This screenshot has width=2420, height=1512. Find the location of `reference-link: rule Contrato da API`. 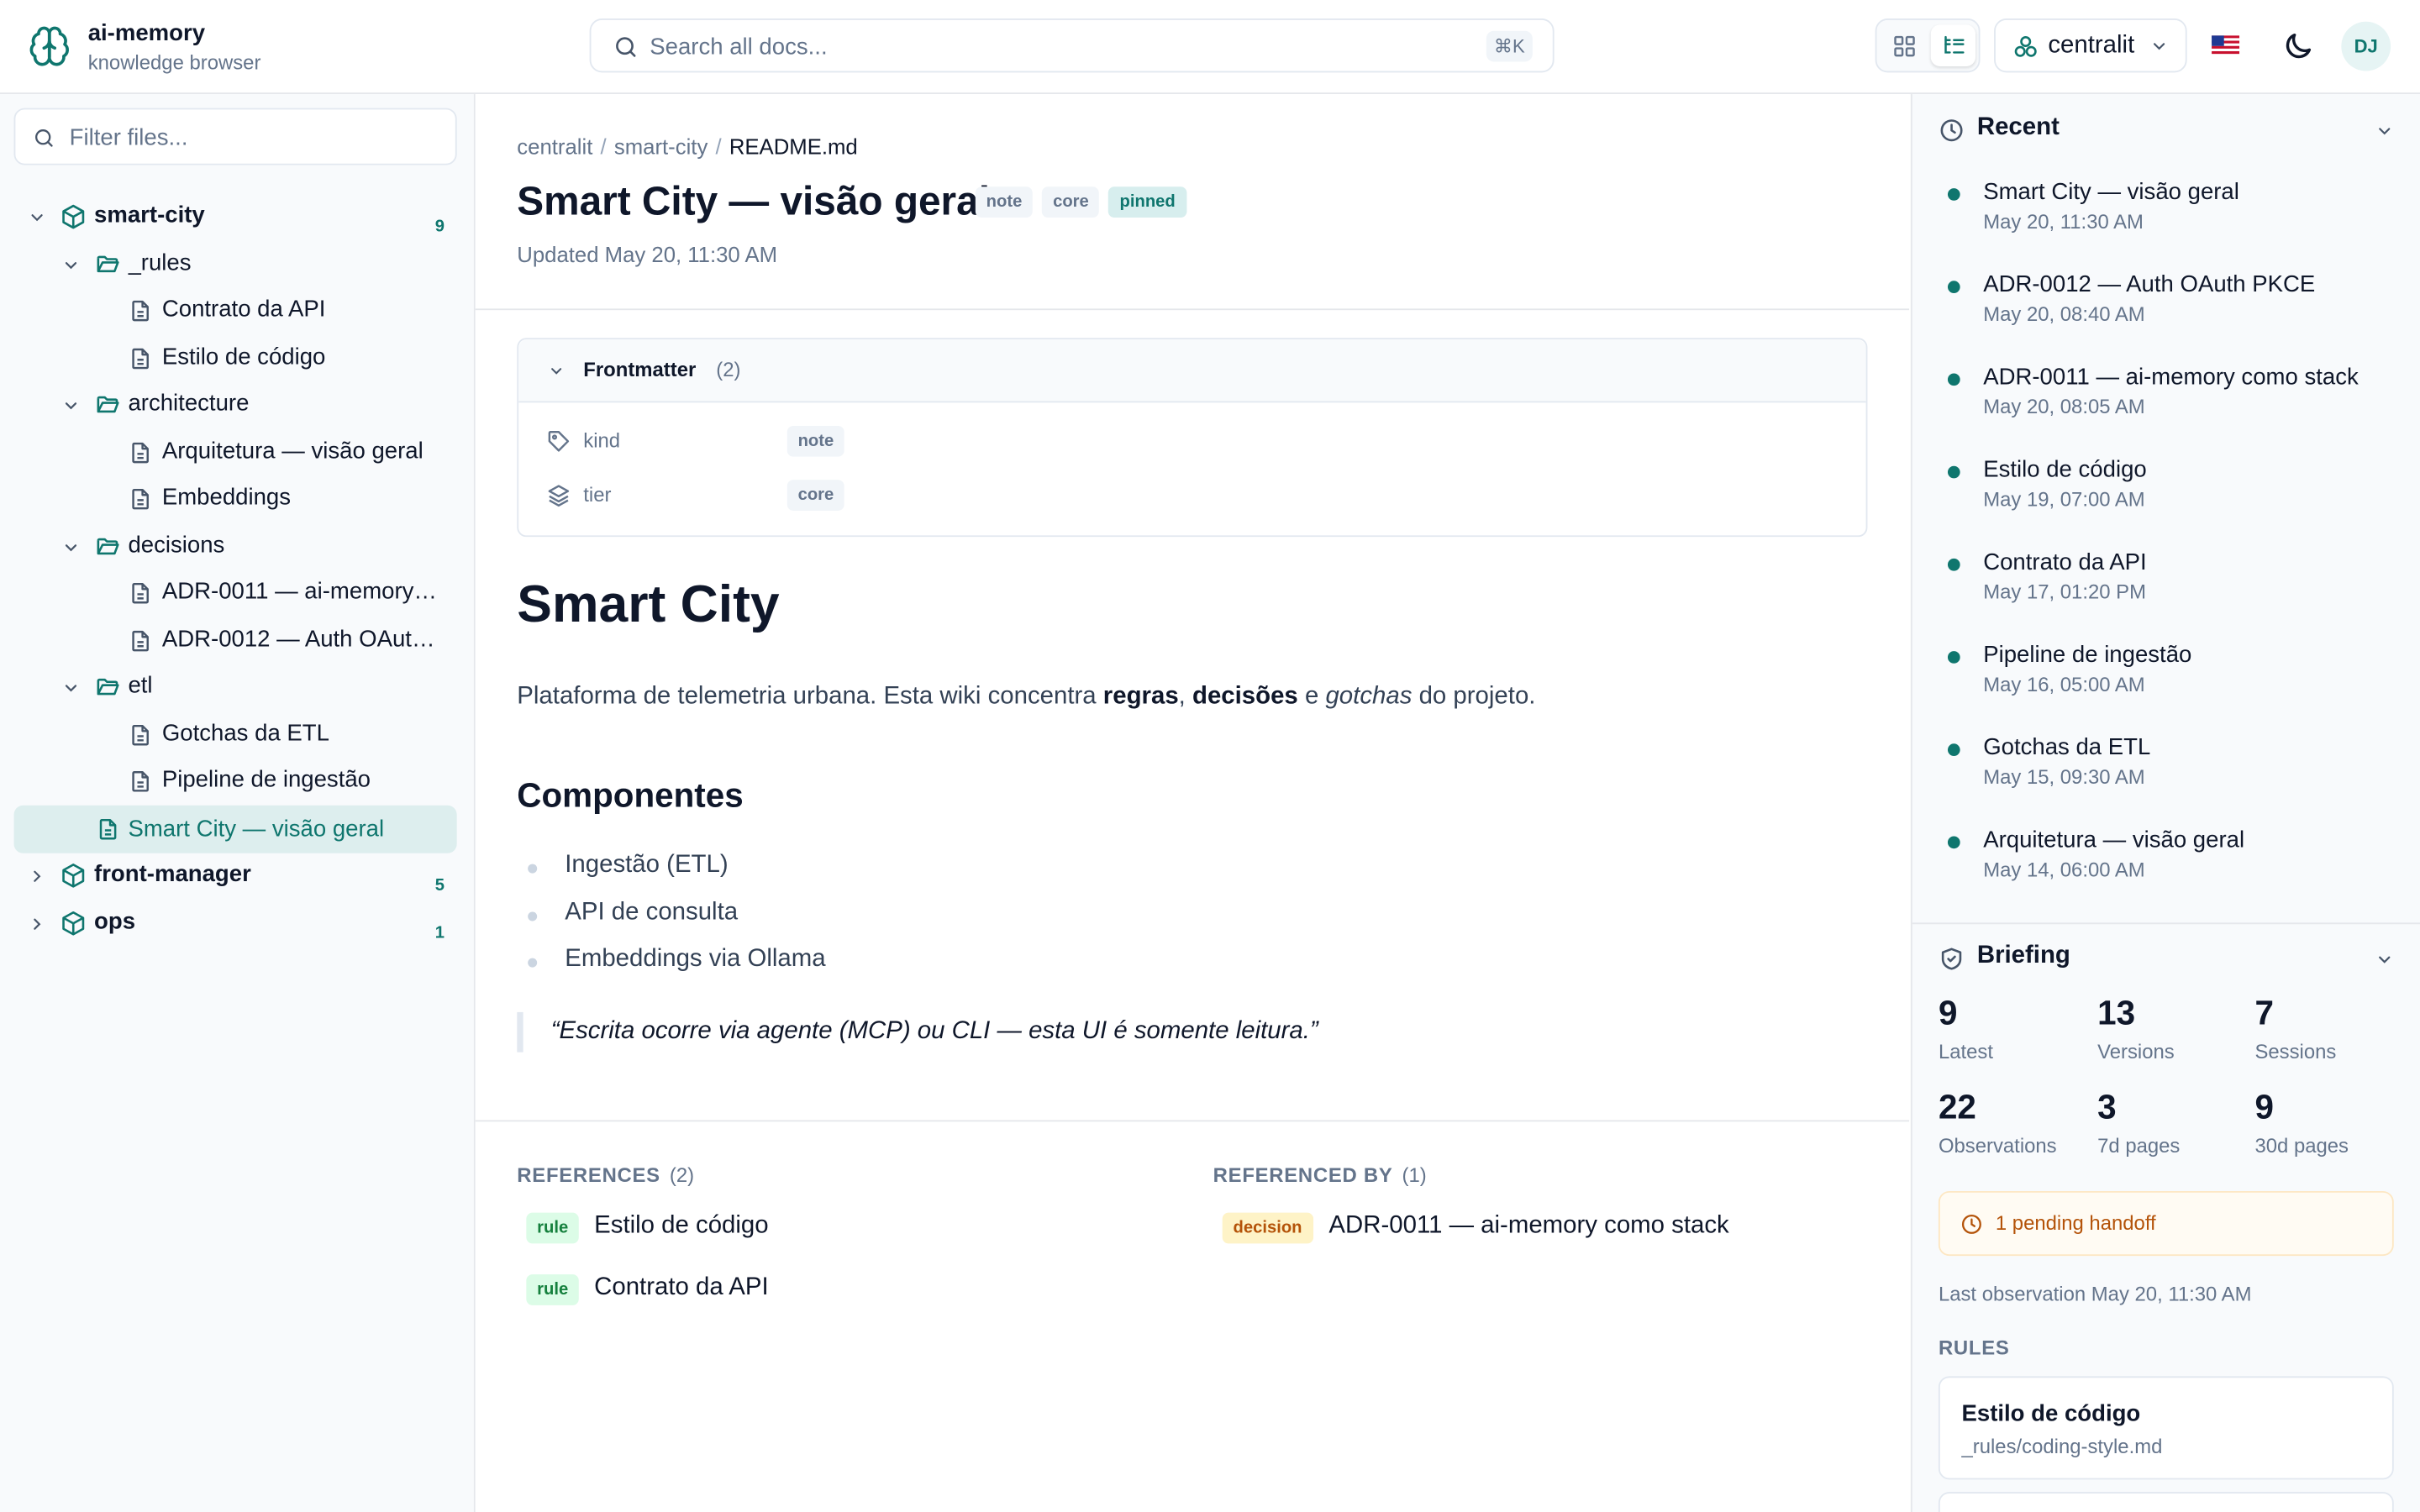

reference-link: rule Contrato da API is located at coordinates (835, 1289).